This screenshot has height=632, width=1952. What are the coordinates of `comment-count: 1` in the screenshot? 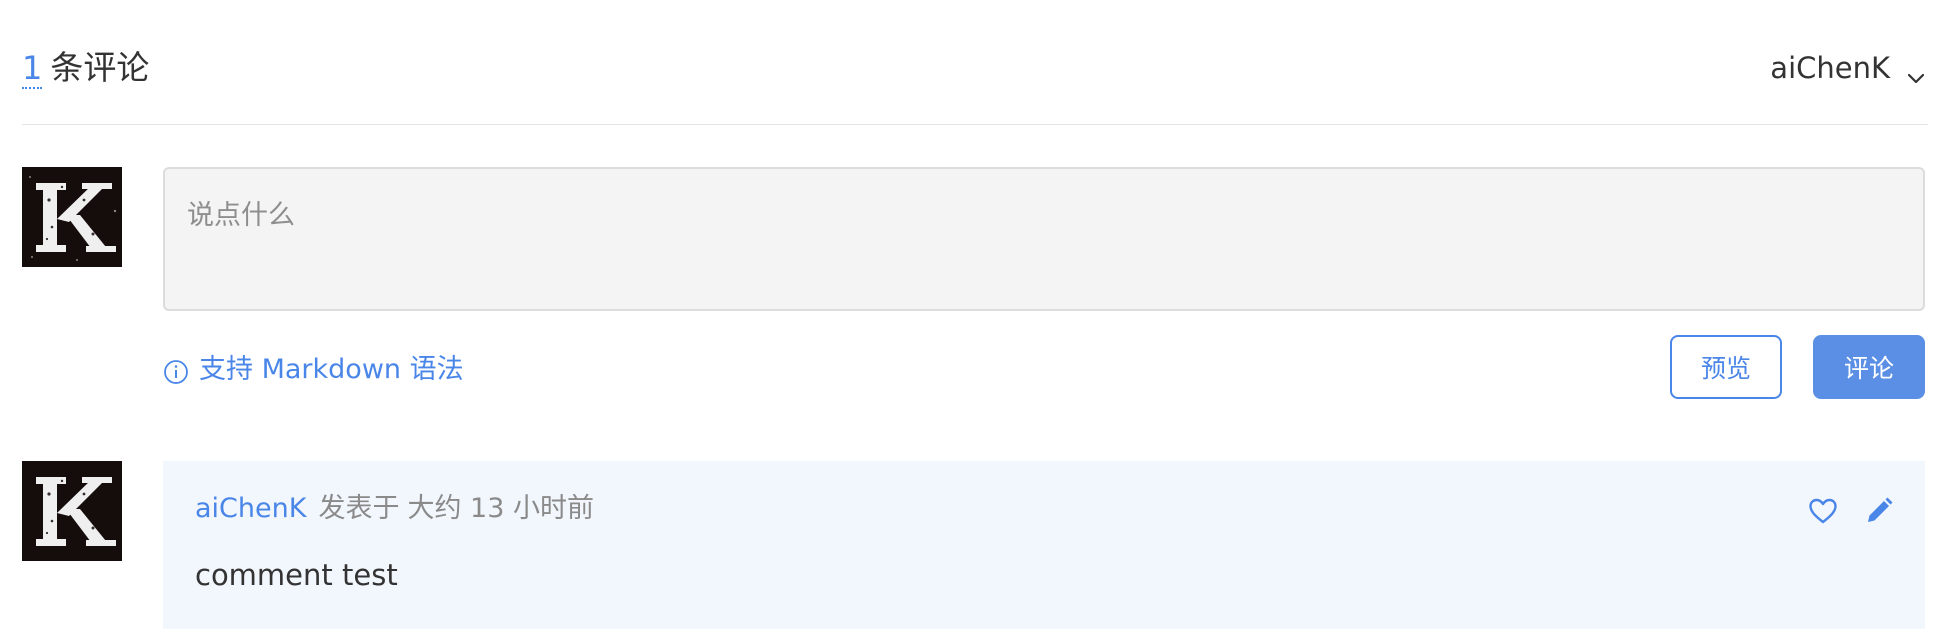 It's located at (32, 69).